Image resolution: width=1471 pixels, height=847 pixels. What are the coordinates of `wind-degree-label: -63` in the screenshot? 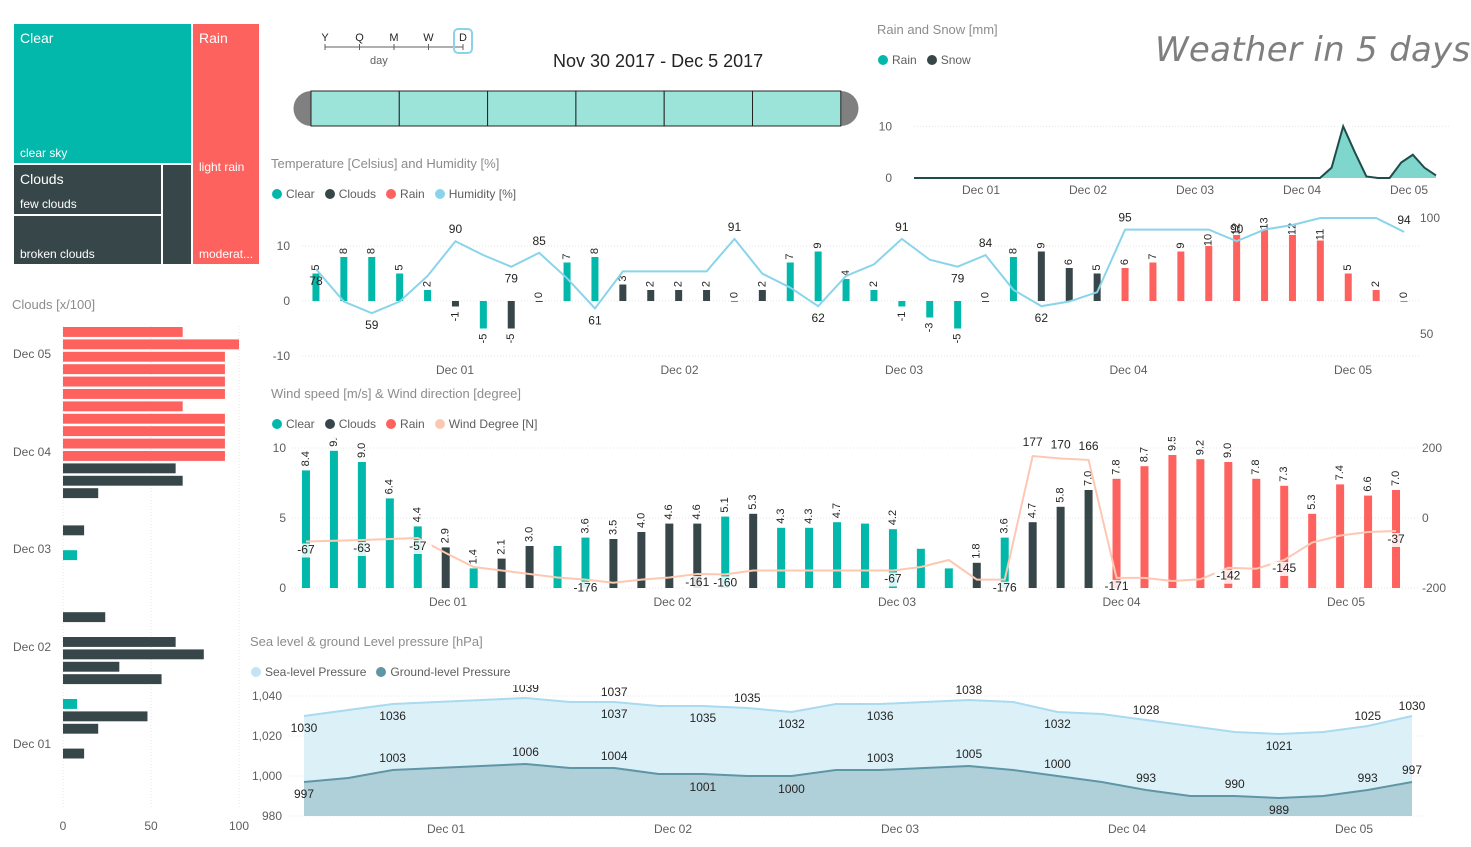 It's located at (362, 548).